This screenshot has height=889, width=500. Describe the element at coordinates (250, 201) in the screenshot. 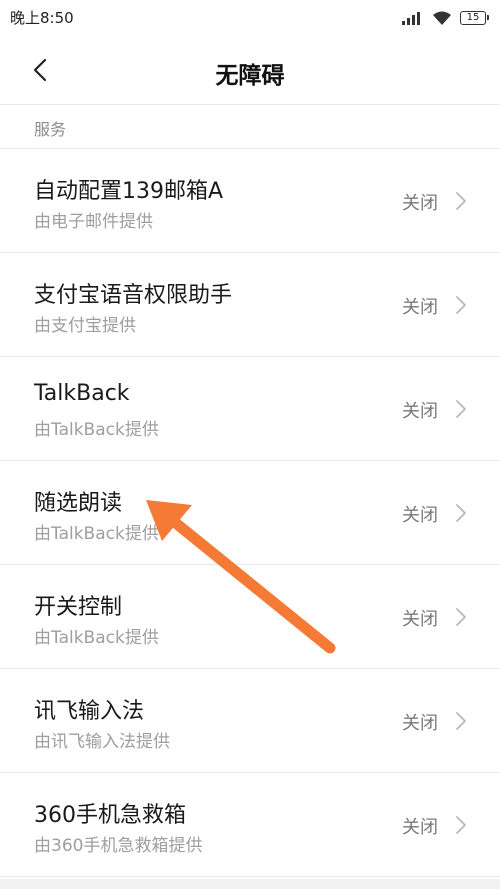

I see `list-item: 自动配置139邮箱A 由电子邮件提供 关闭` at that location.